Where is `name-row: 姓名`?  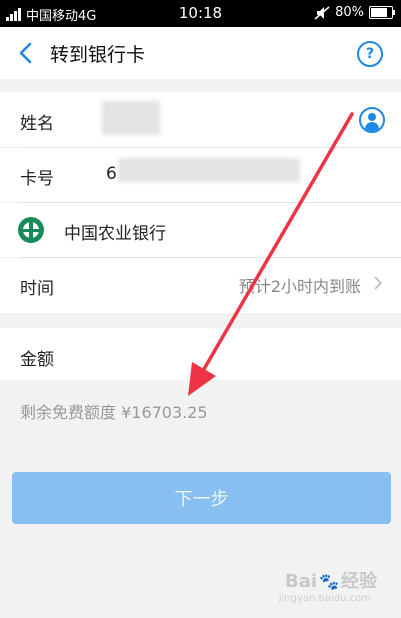
name-row: 姓名 is located at coordinates (200, 119).